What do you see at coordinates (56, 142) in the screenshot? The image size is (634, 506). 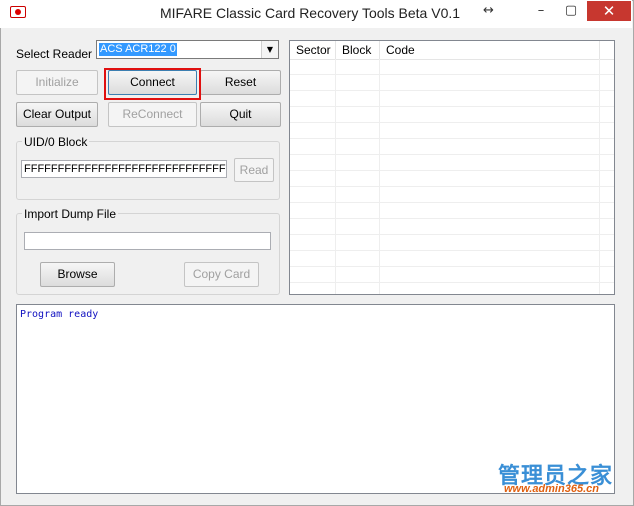 I see `uid-group-title: UID/0 Block` at bounding box center [56, 142].